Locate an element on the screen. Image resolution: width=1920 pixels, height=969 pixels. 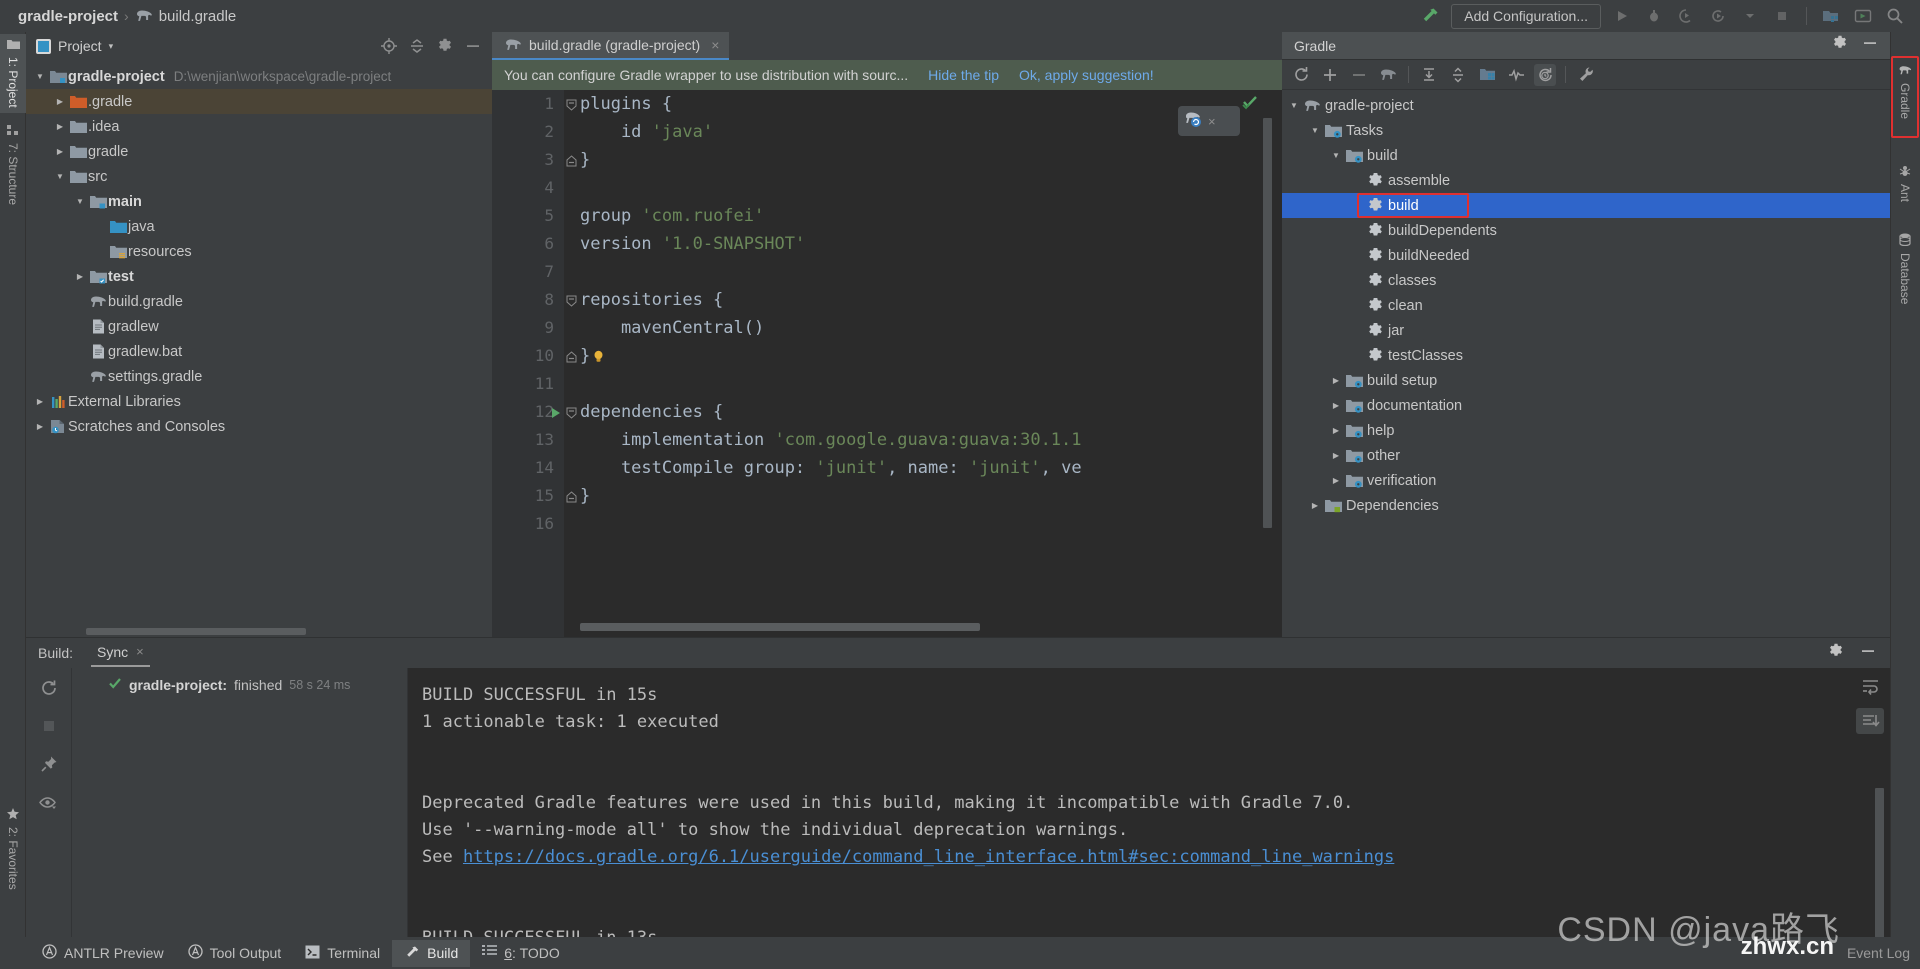
gradle-tree-item-buildneeded: buildNeeded is located at coordinates (1586, 255).